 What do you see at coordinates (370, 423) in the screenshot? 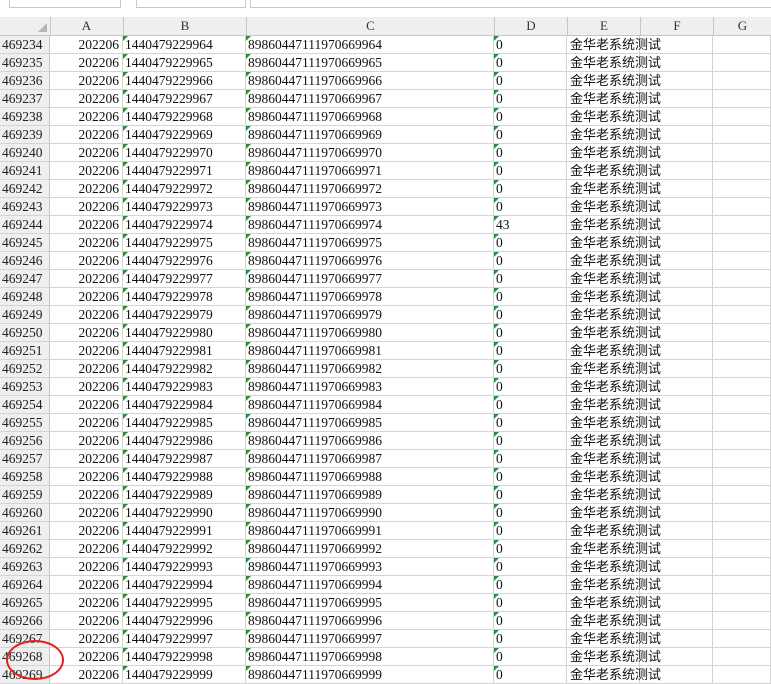
I see `cell-c: 89860447111970669985` at bounding box center [370, 423].